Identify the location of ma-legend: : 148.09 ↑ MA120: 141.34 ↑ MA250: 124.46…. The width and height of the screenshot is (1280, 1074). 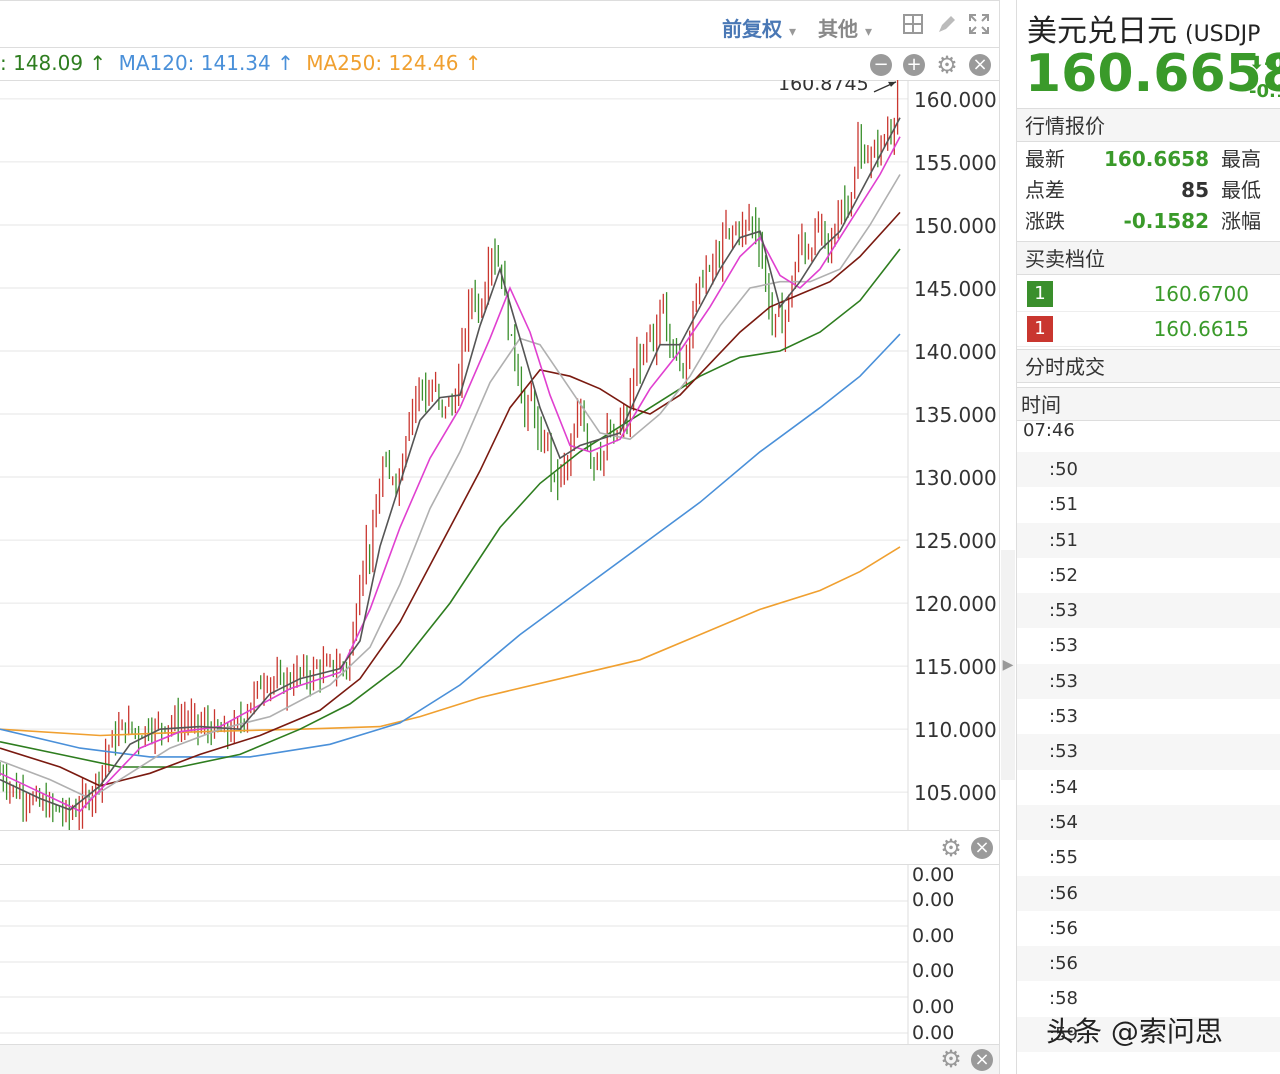
(500, 63).